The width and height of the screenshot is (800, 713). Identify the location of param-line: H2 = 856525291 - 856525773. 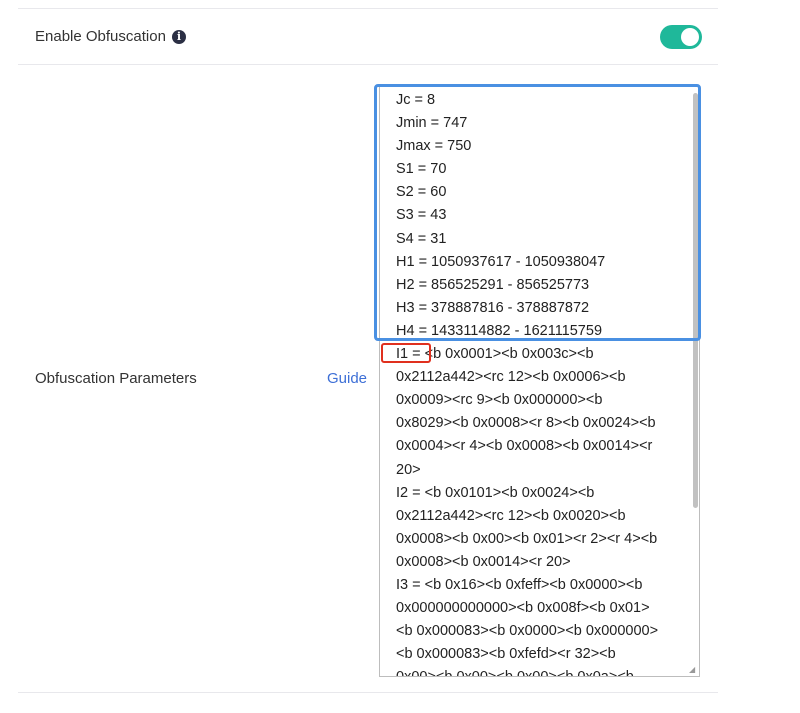
(493, 284).